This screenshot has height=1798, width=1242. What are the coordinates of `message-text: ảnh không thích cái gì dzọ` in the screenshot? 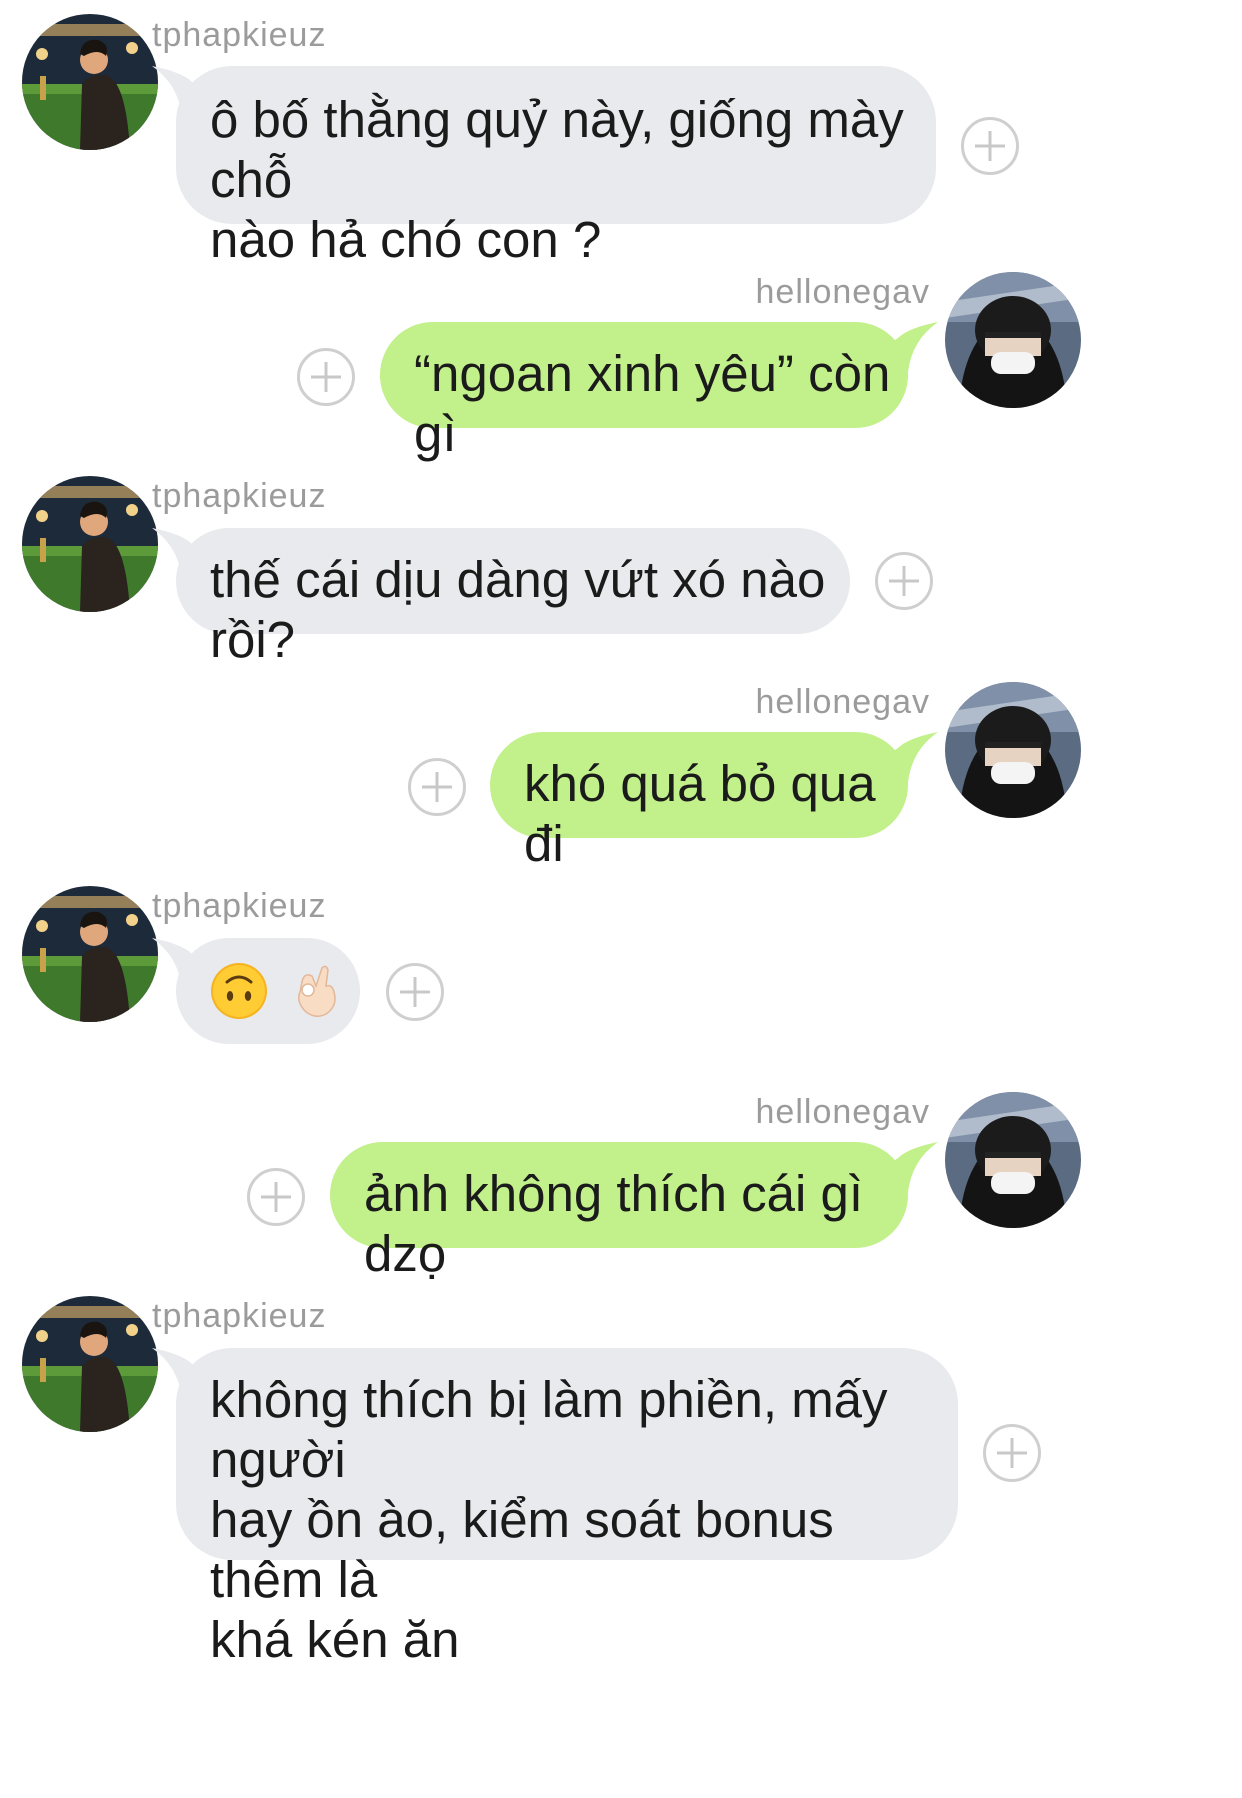 It's located at (614, 1223).